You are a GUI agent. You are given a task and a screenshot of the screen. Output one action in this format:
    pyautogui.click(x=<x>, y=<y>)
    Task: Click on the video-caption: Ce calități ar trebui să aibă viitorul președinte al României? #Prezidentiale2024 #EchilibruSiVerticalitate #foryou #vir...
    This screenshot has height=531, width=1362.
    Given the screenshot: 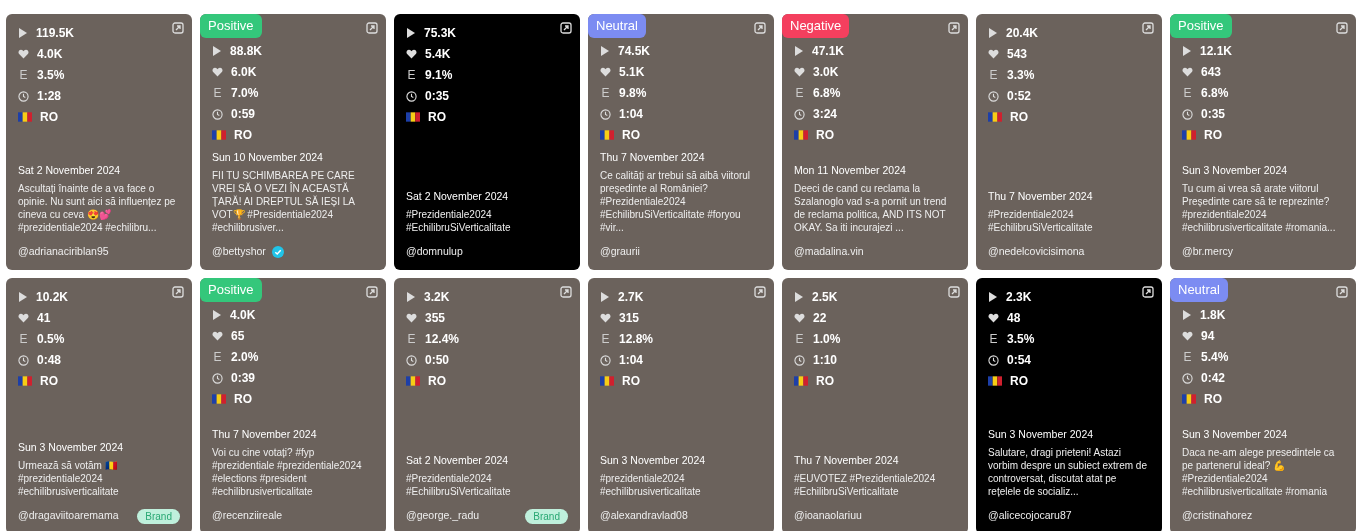 What is the action you would take?
    pyautogui.click(x=676, y=202)
    